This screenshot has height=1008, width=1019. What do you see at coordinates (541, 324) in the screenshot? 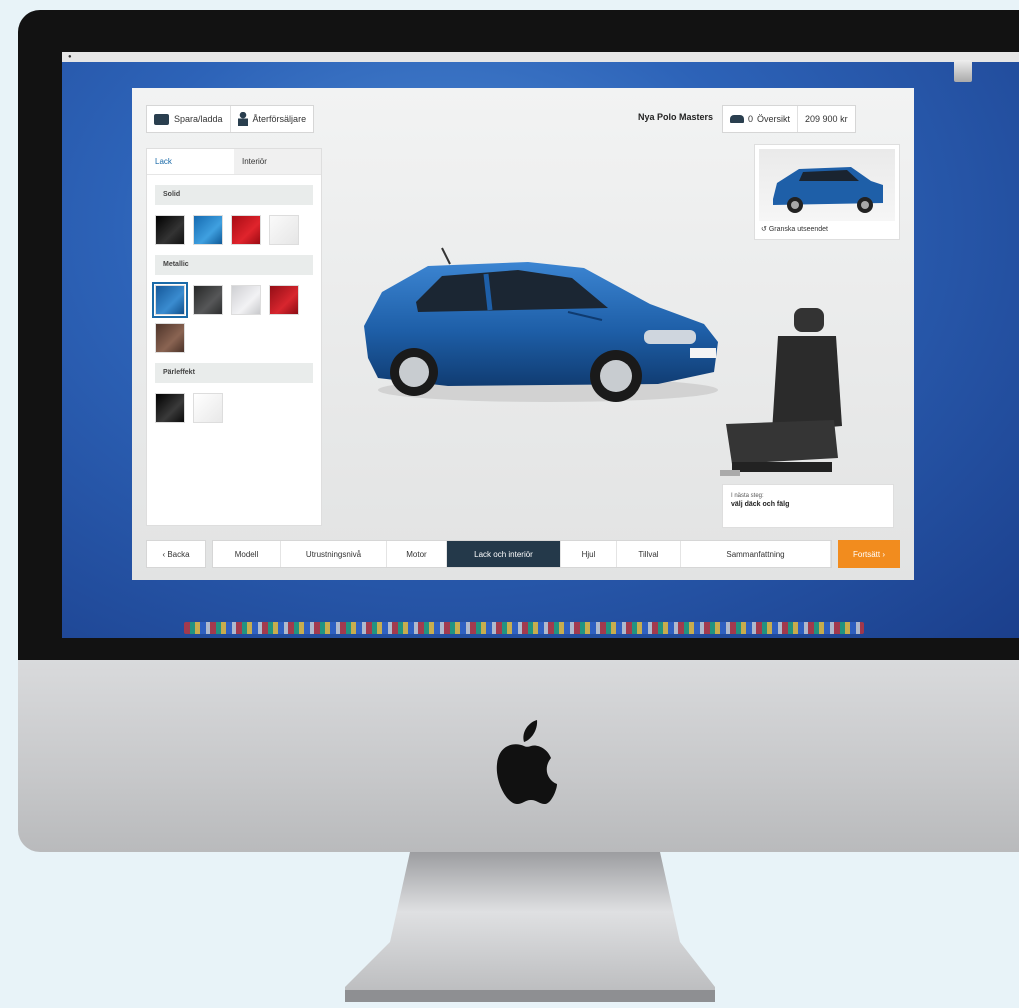
I see `car-render` at bounding box center [541, 324].